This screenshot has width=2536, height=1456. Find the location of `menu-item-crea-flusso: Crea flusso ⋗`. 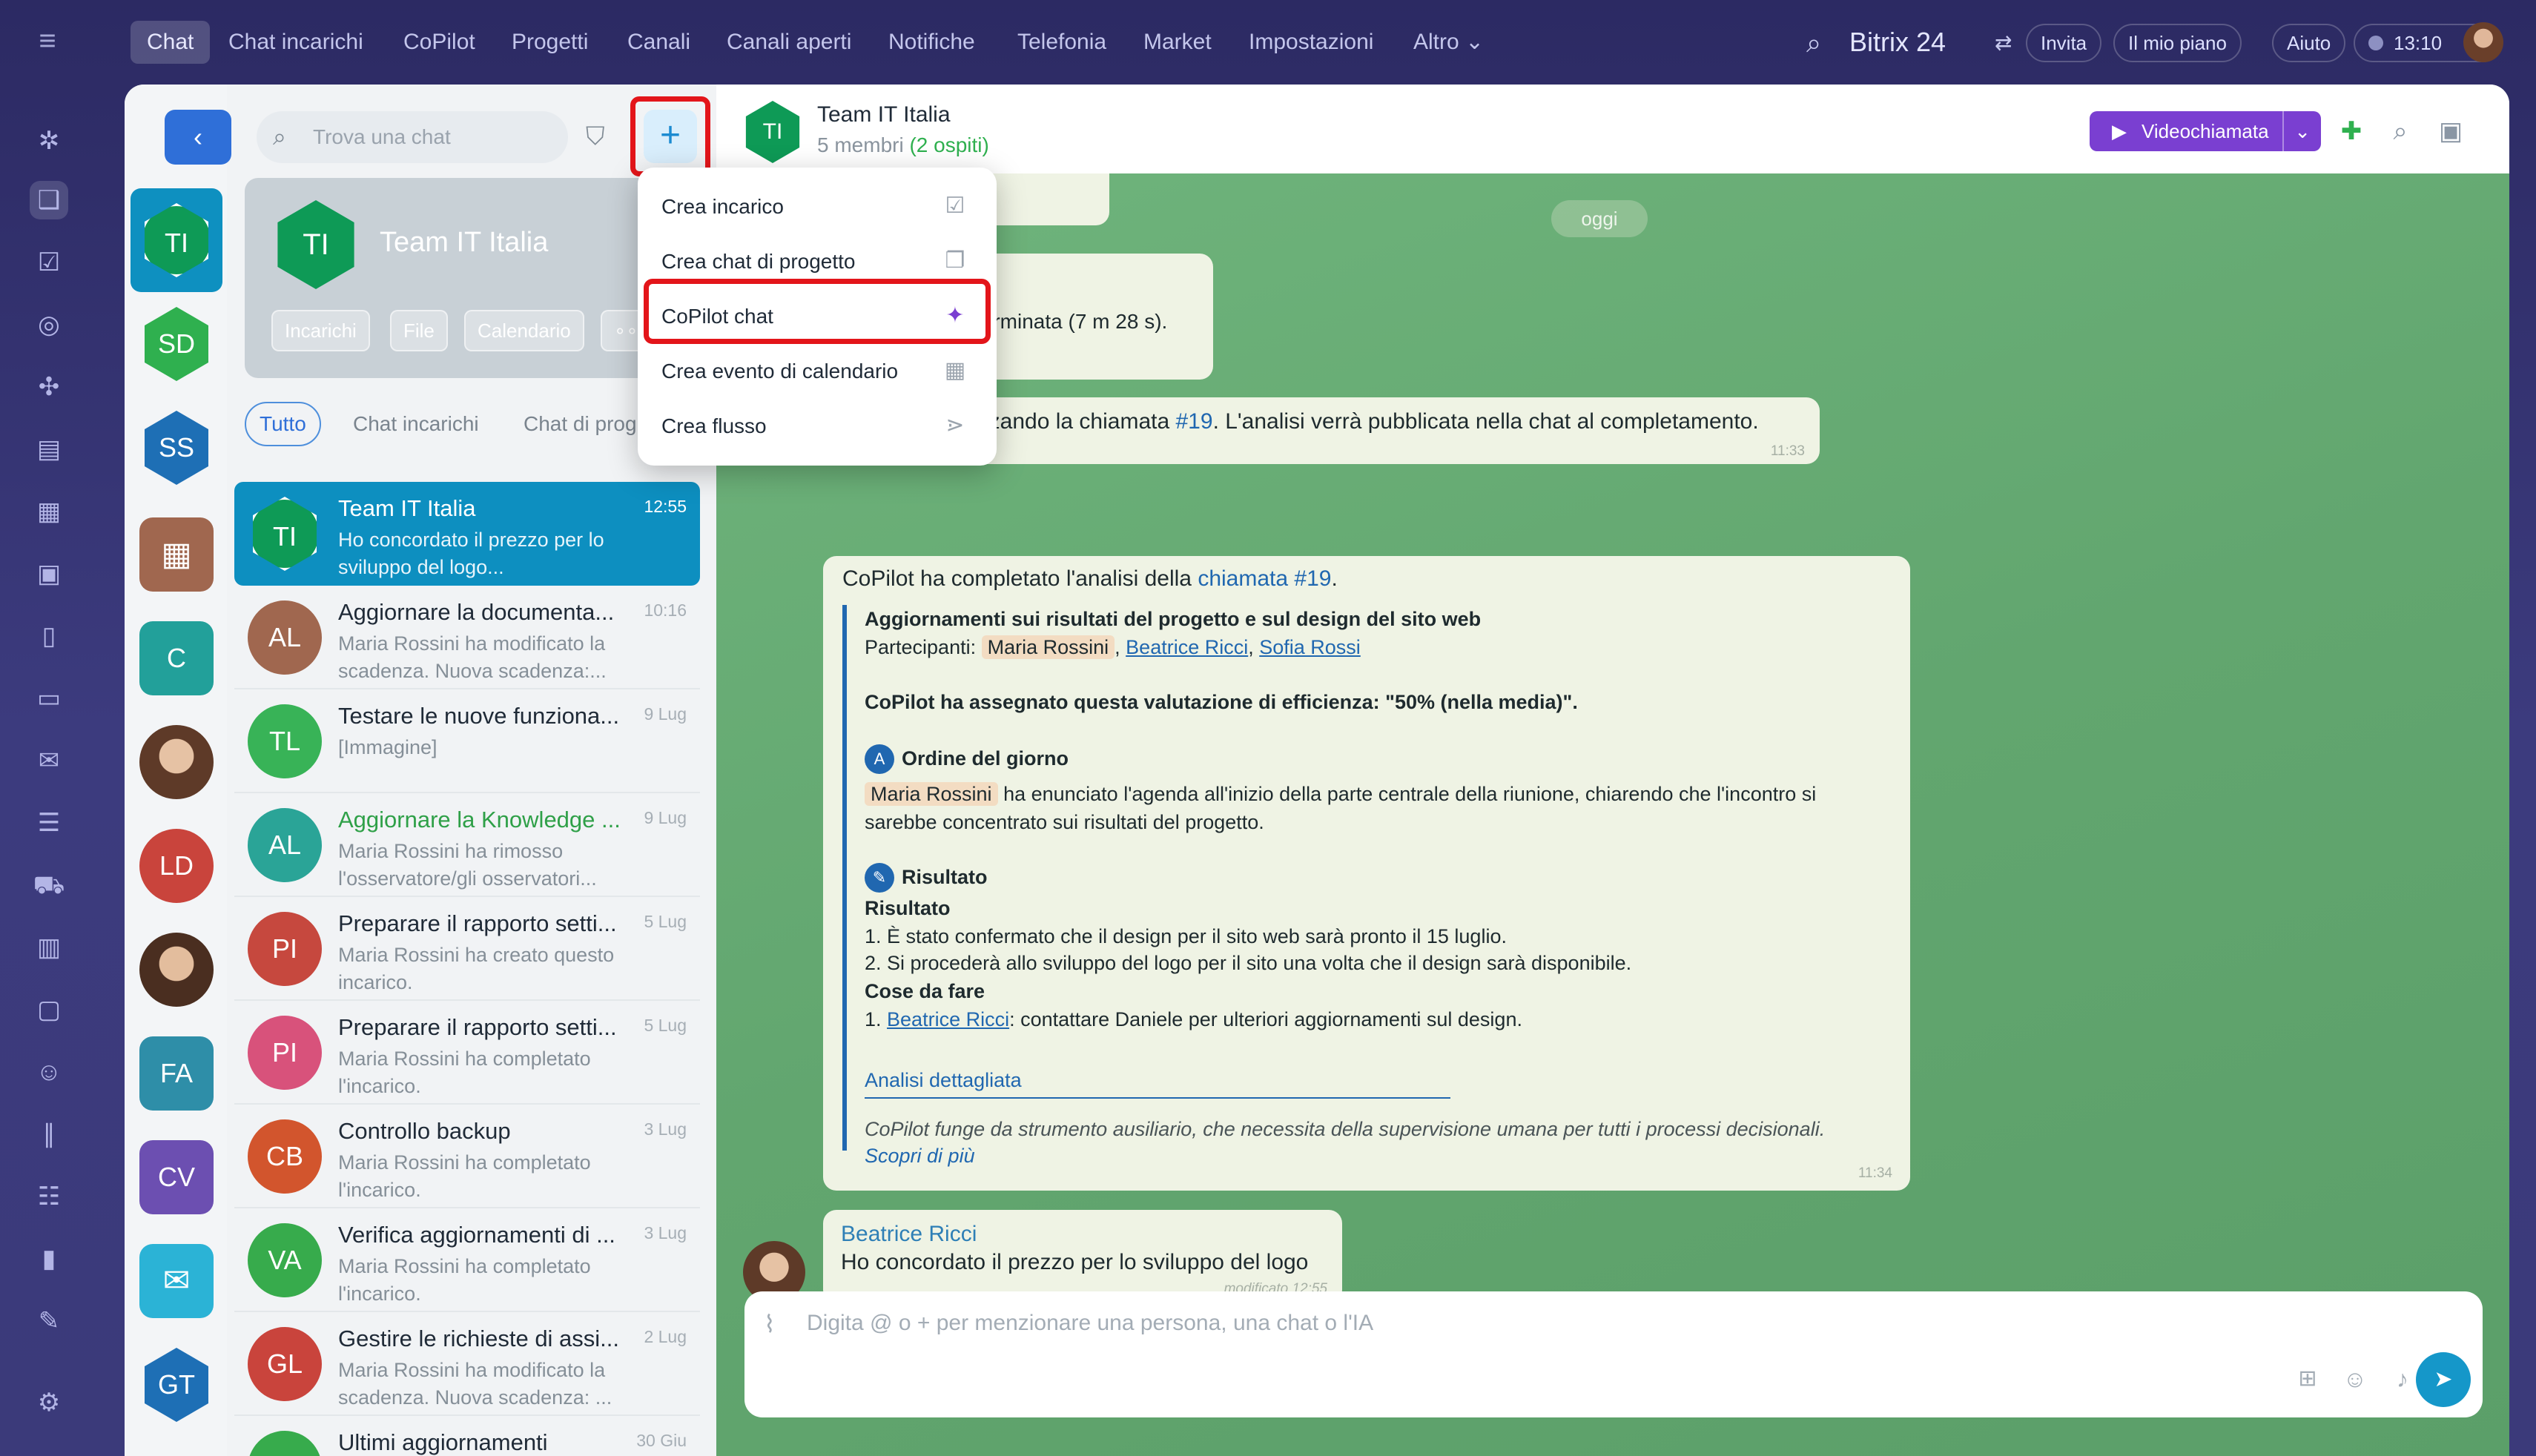

menu-item-crea-flusso: Crea flusso ⋗ is located at coordinates (818, 427).